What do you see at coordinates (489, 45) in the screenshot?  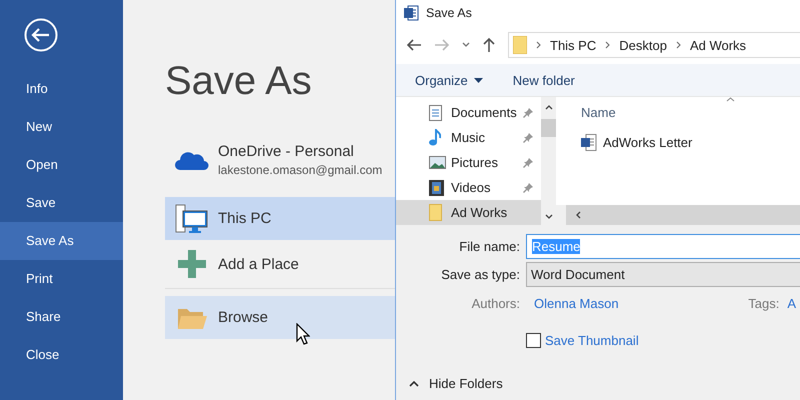 I see `up-arrow-icon` at bounding box center [489, 45].